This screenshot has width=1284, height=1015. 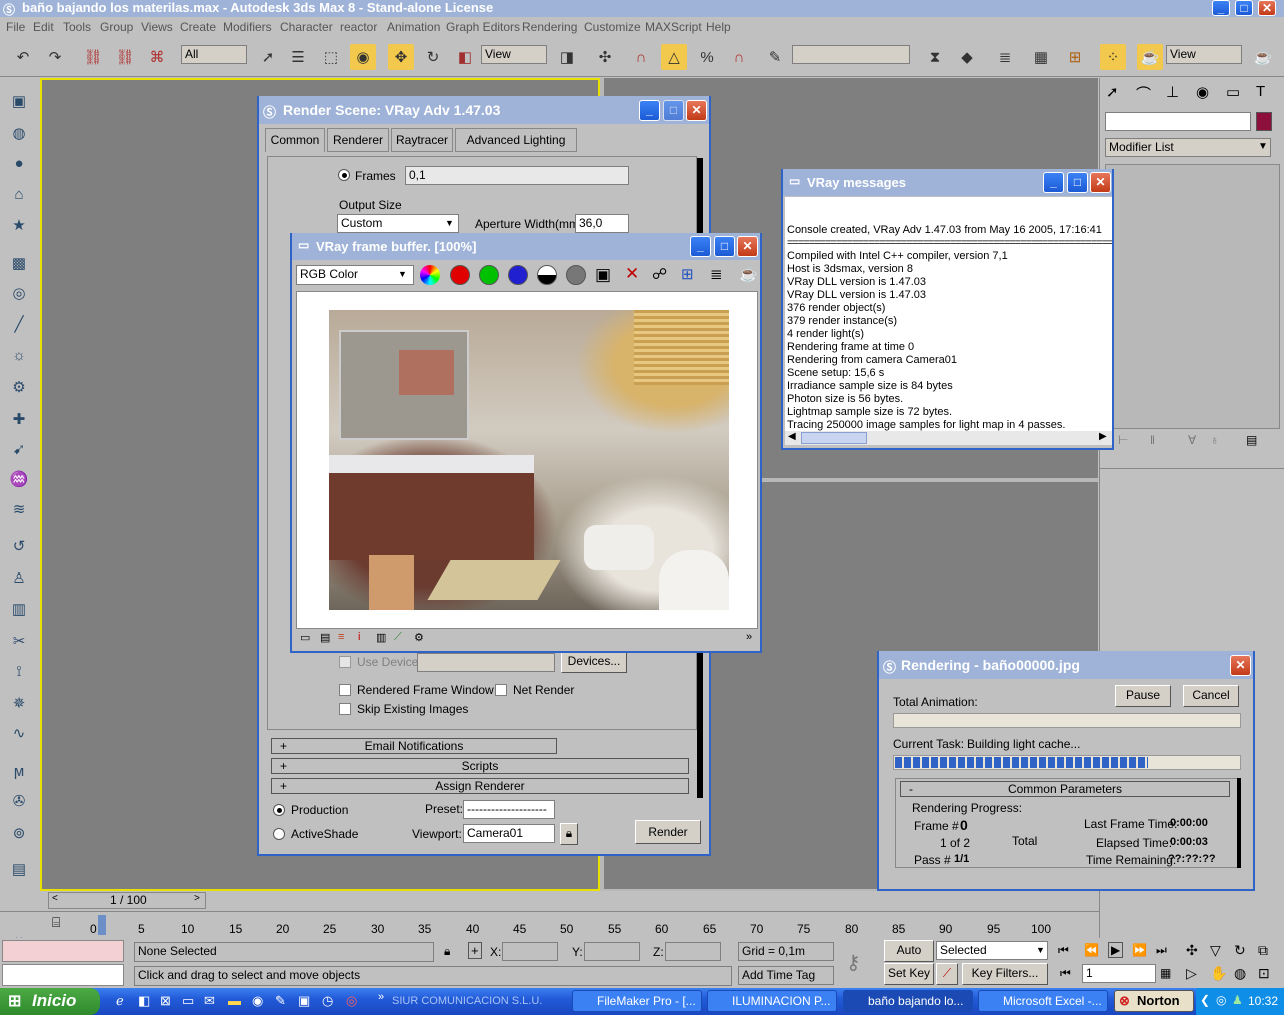 What do you see at coordinates (55, 898) in the screenshot?
I see `previous-frame-icon: <` at bounding box center [55, 898].